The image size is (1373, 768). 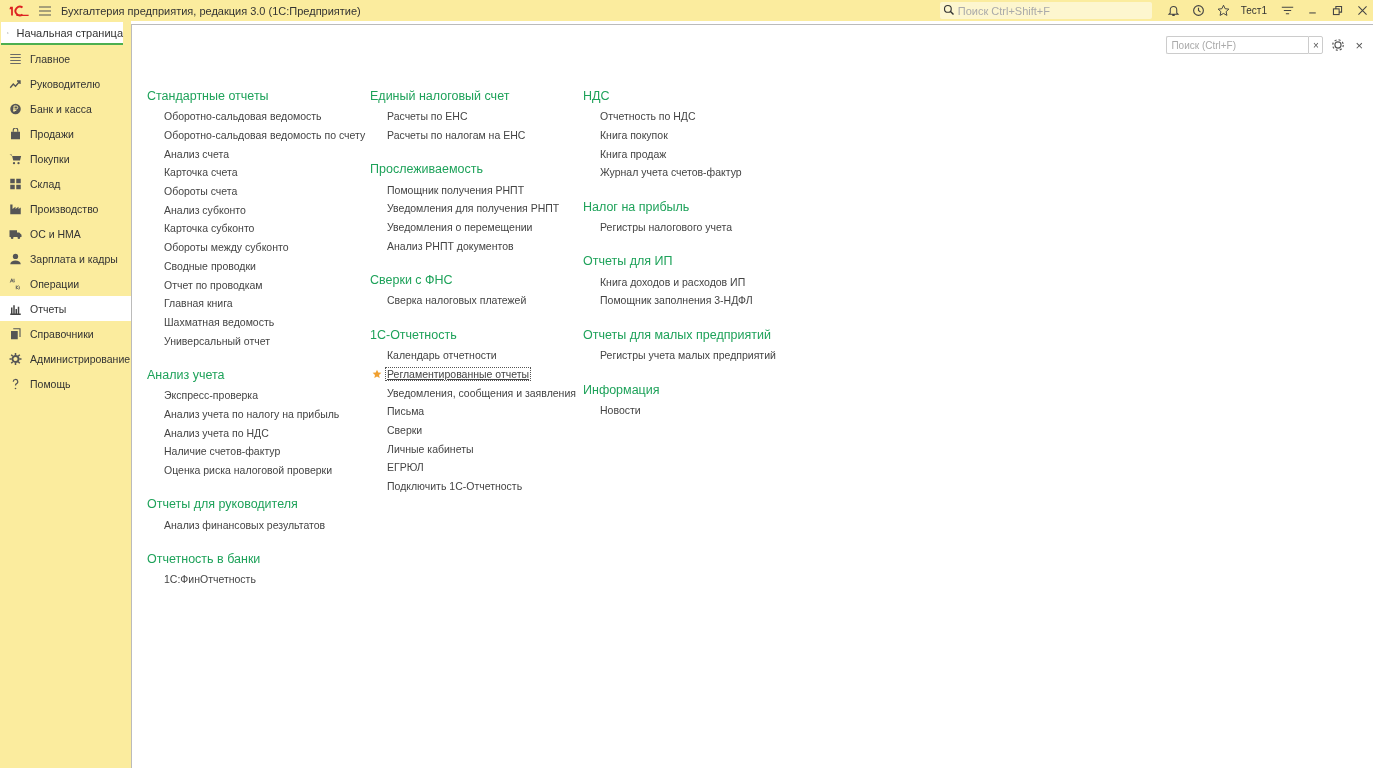 I want to click on report-link: Регистры учета малых предприятий, so click(x=688, y=355).